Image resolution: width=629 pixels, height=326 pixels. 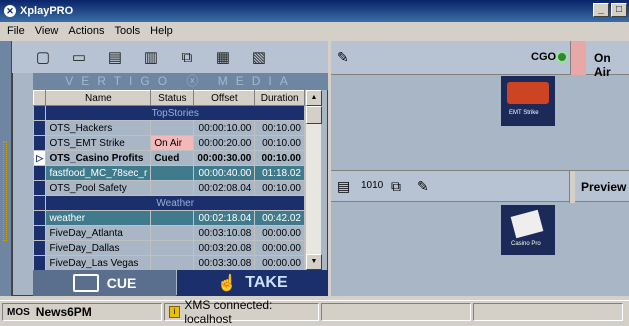 I want to click on show-name: News6PM, so click(x=63, y=312).